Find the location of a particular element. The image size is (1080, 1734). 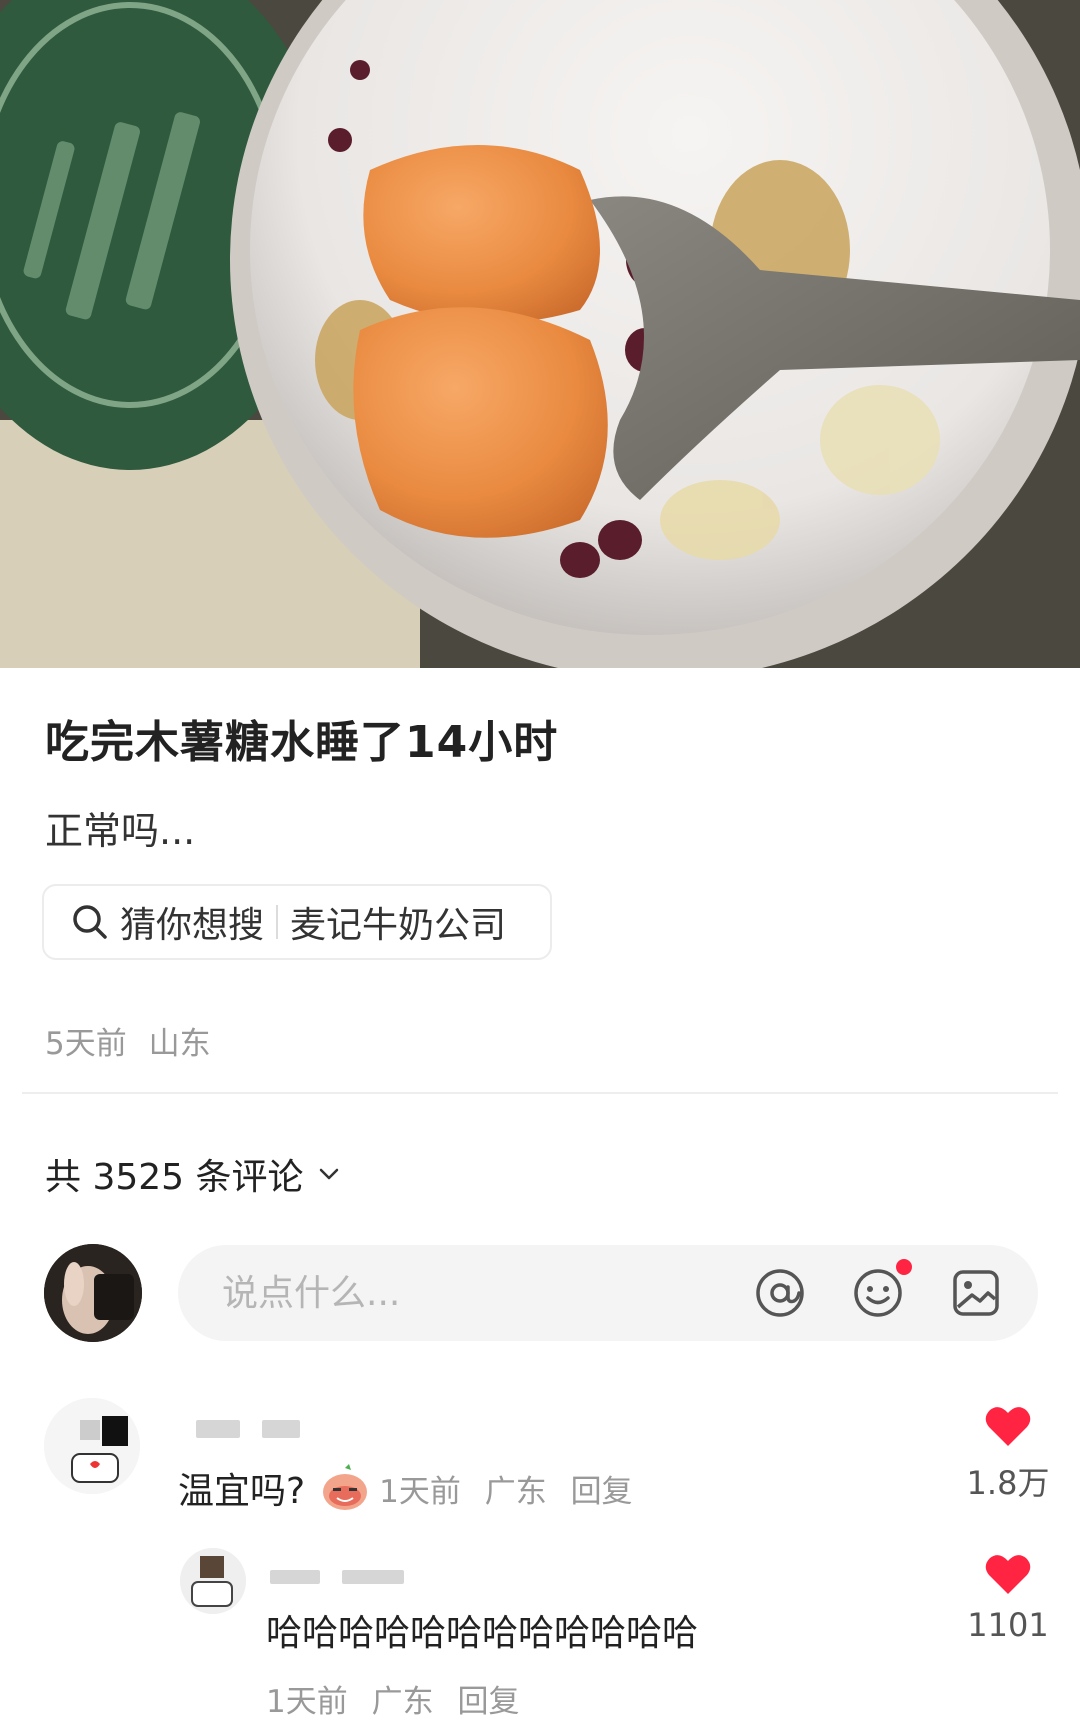

replier-name-redacted is located at coordinates (337, 1577).